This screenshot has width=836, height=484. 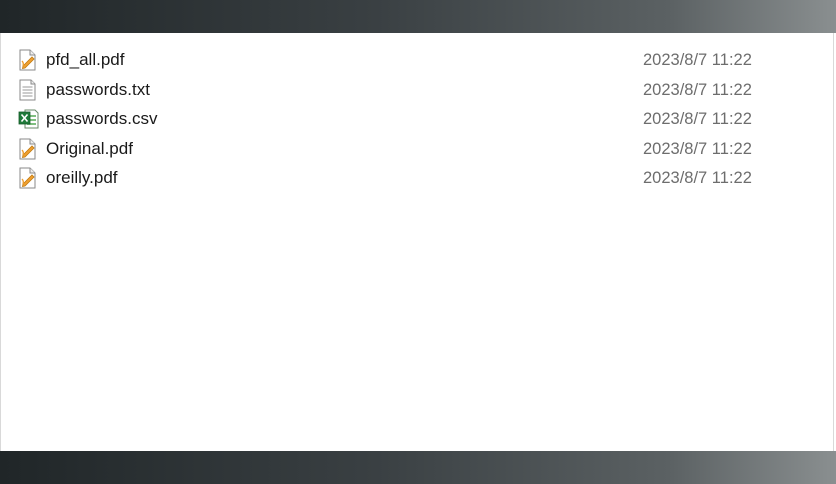 What do you see at coordinates (89, 148) in the screenshot?
I see `file-name: Original.pdf` at bounding box center [89, 148].